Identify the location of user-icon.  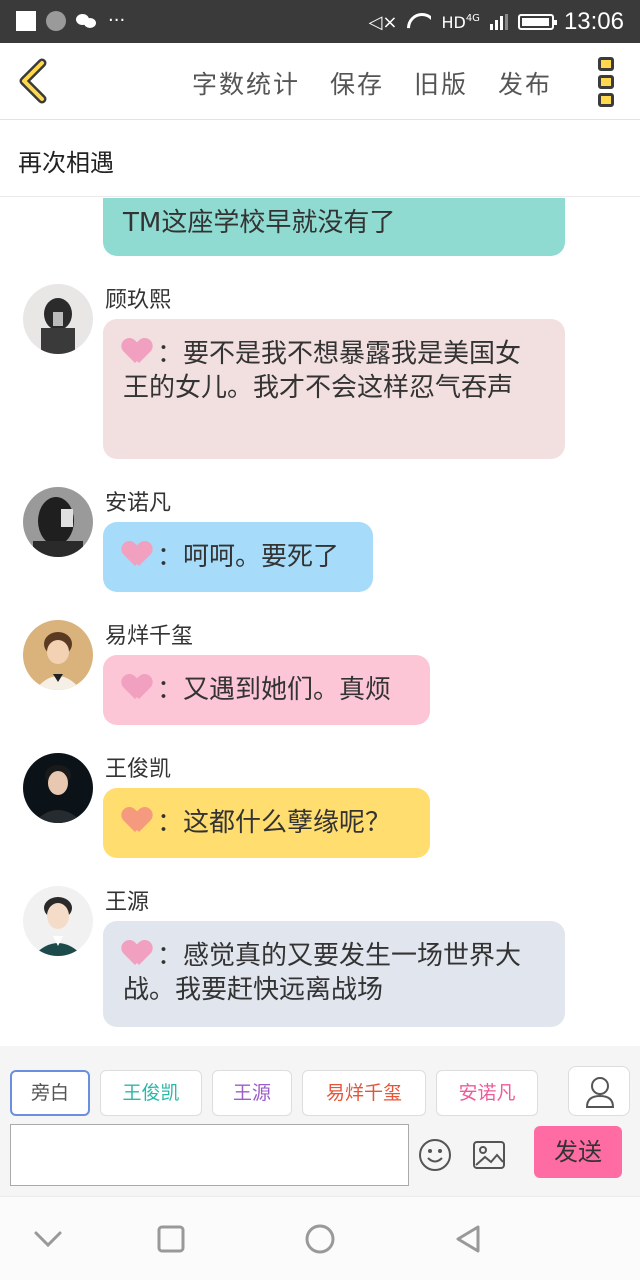
(600, 1092).